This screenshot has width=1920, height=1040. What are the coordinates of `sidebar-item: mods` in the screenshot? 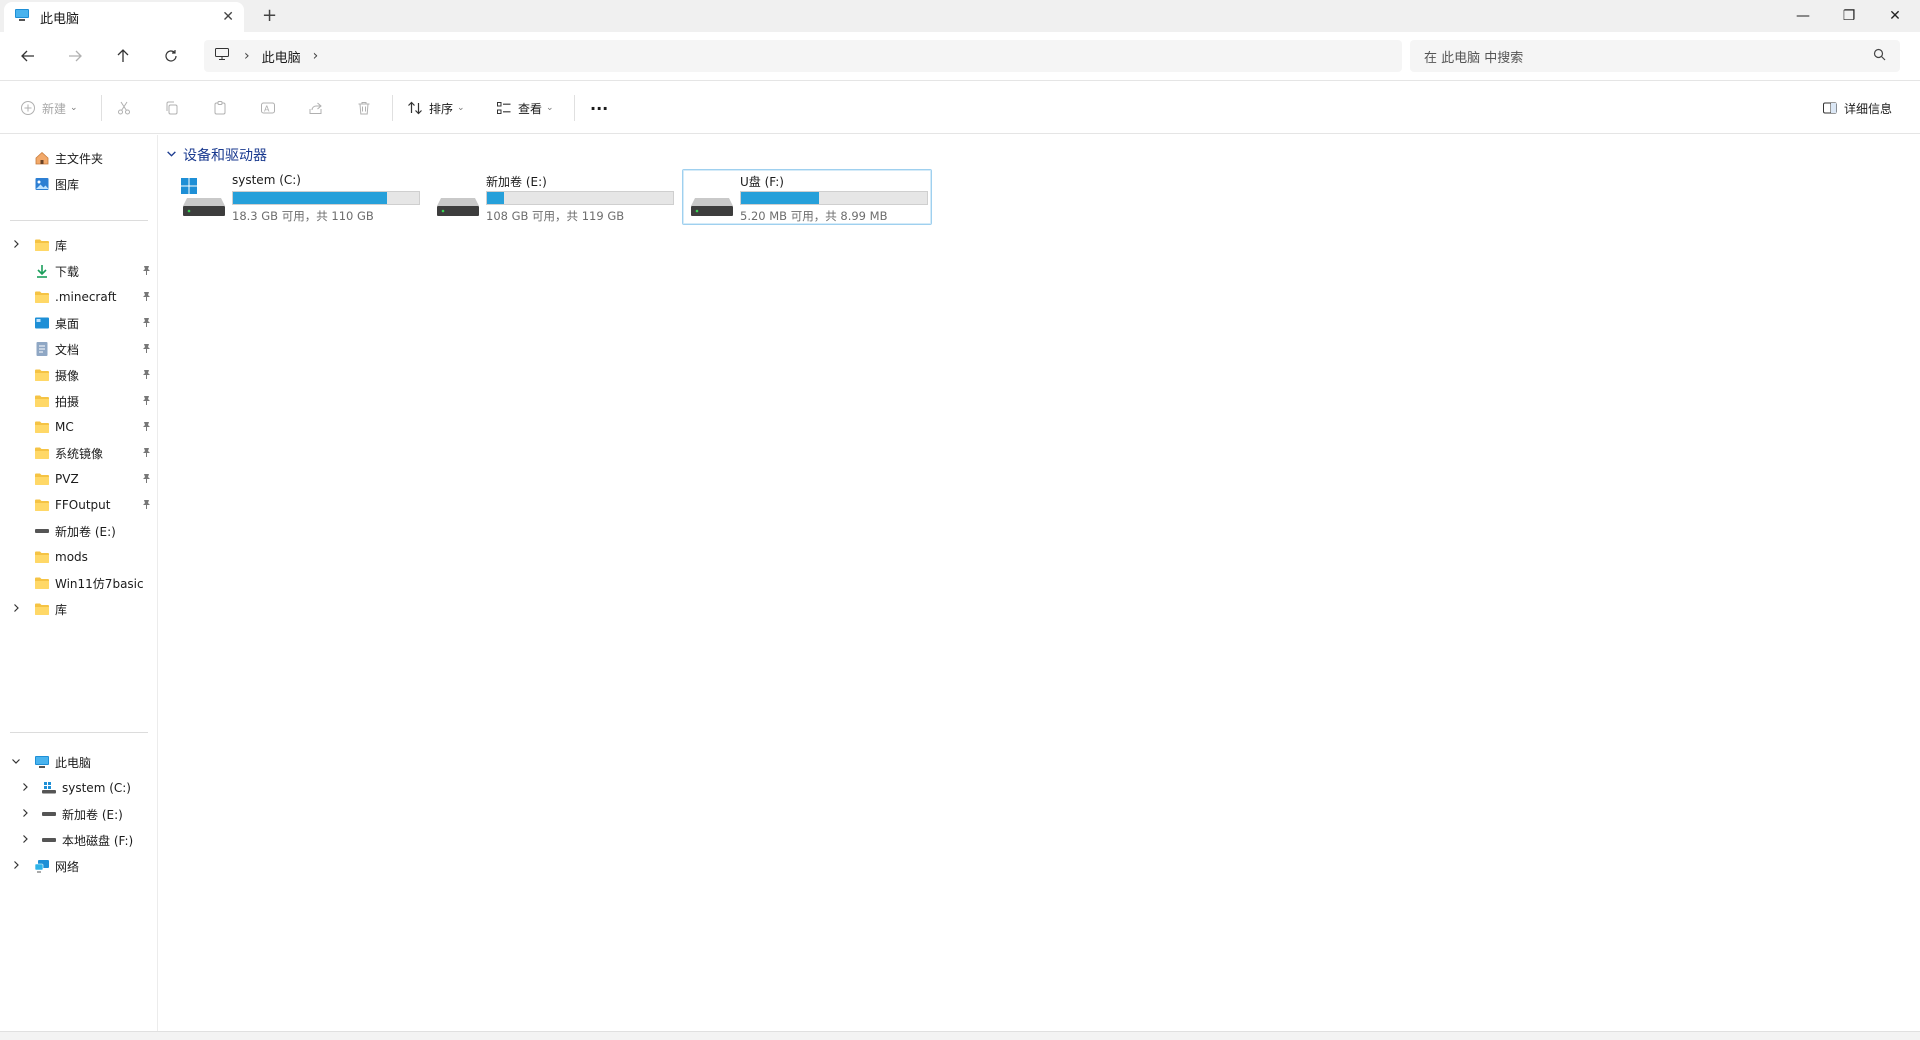 It's located at (79, 557).